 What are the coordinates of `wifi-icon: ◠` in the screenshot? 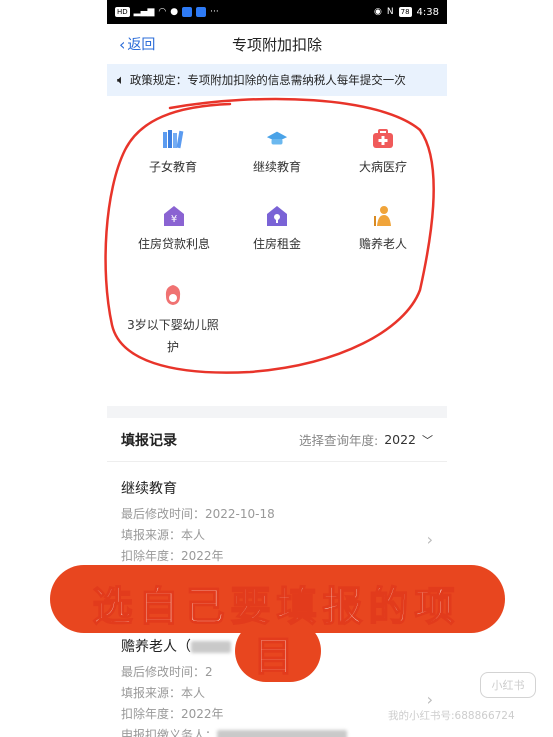 It's located at (162, 12).